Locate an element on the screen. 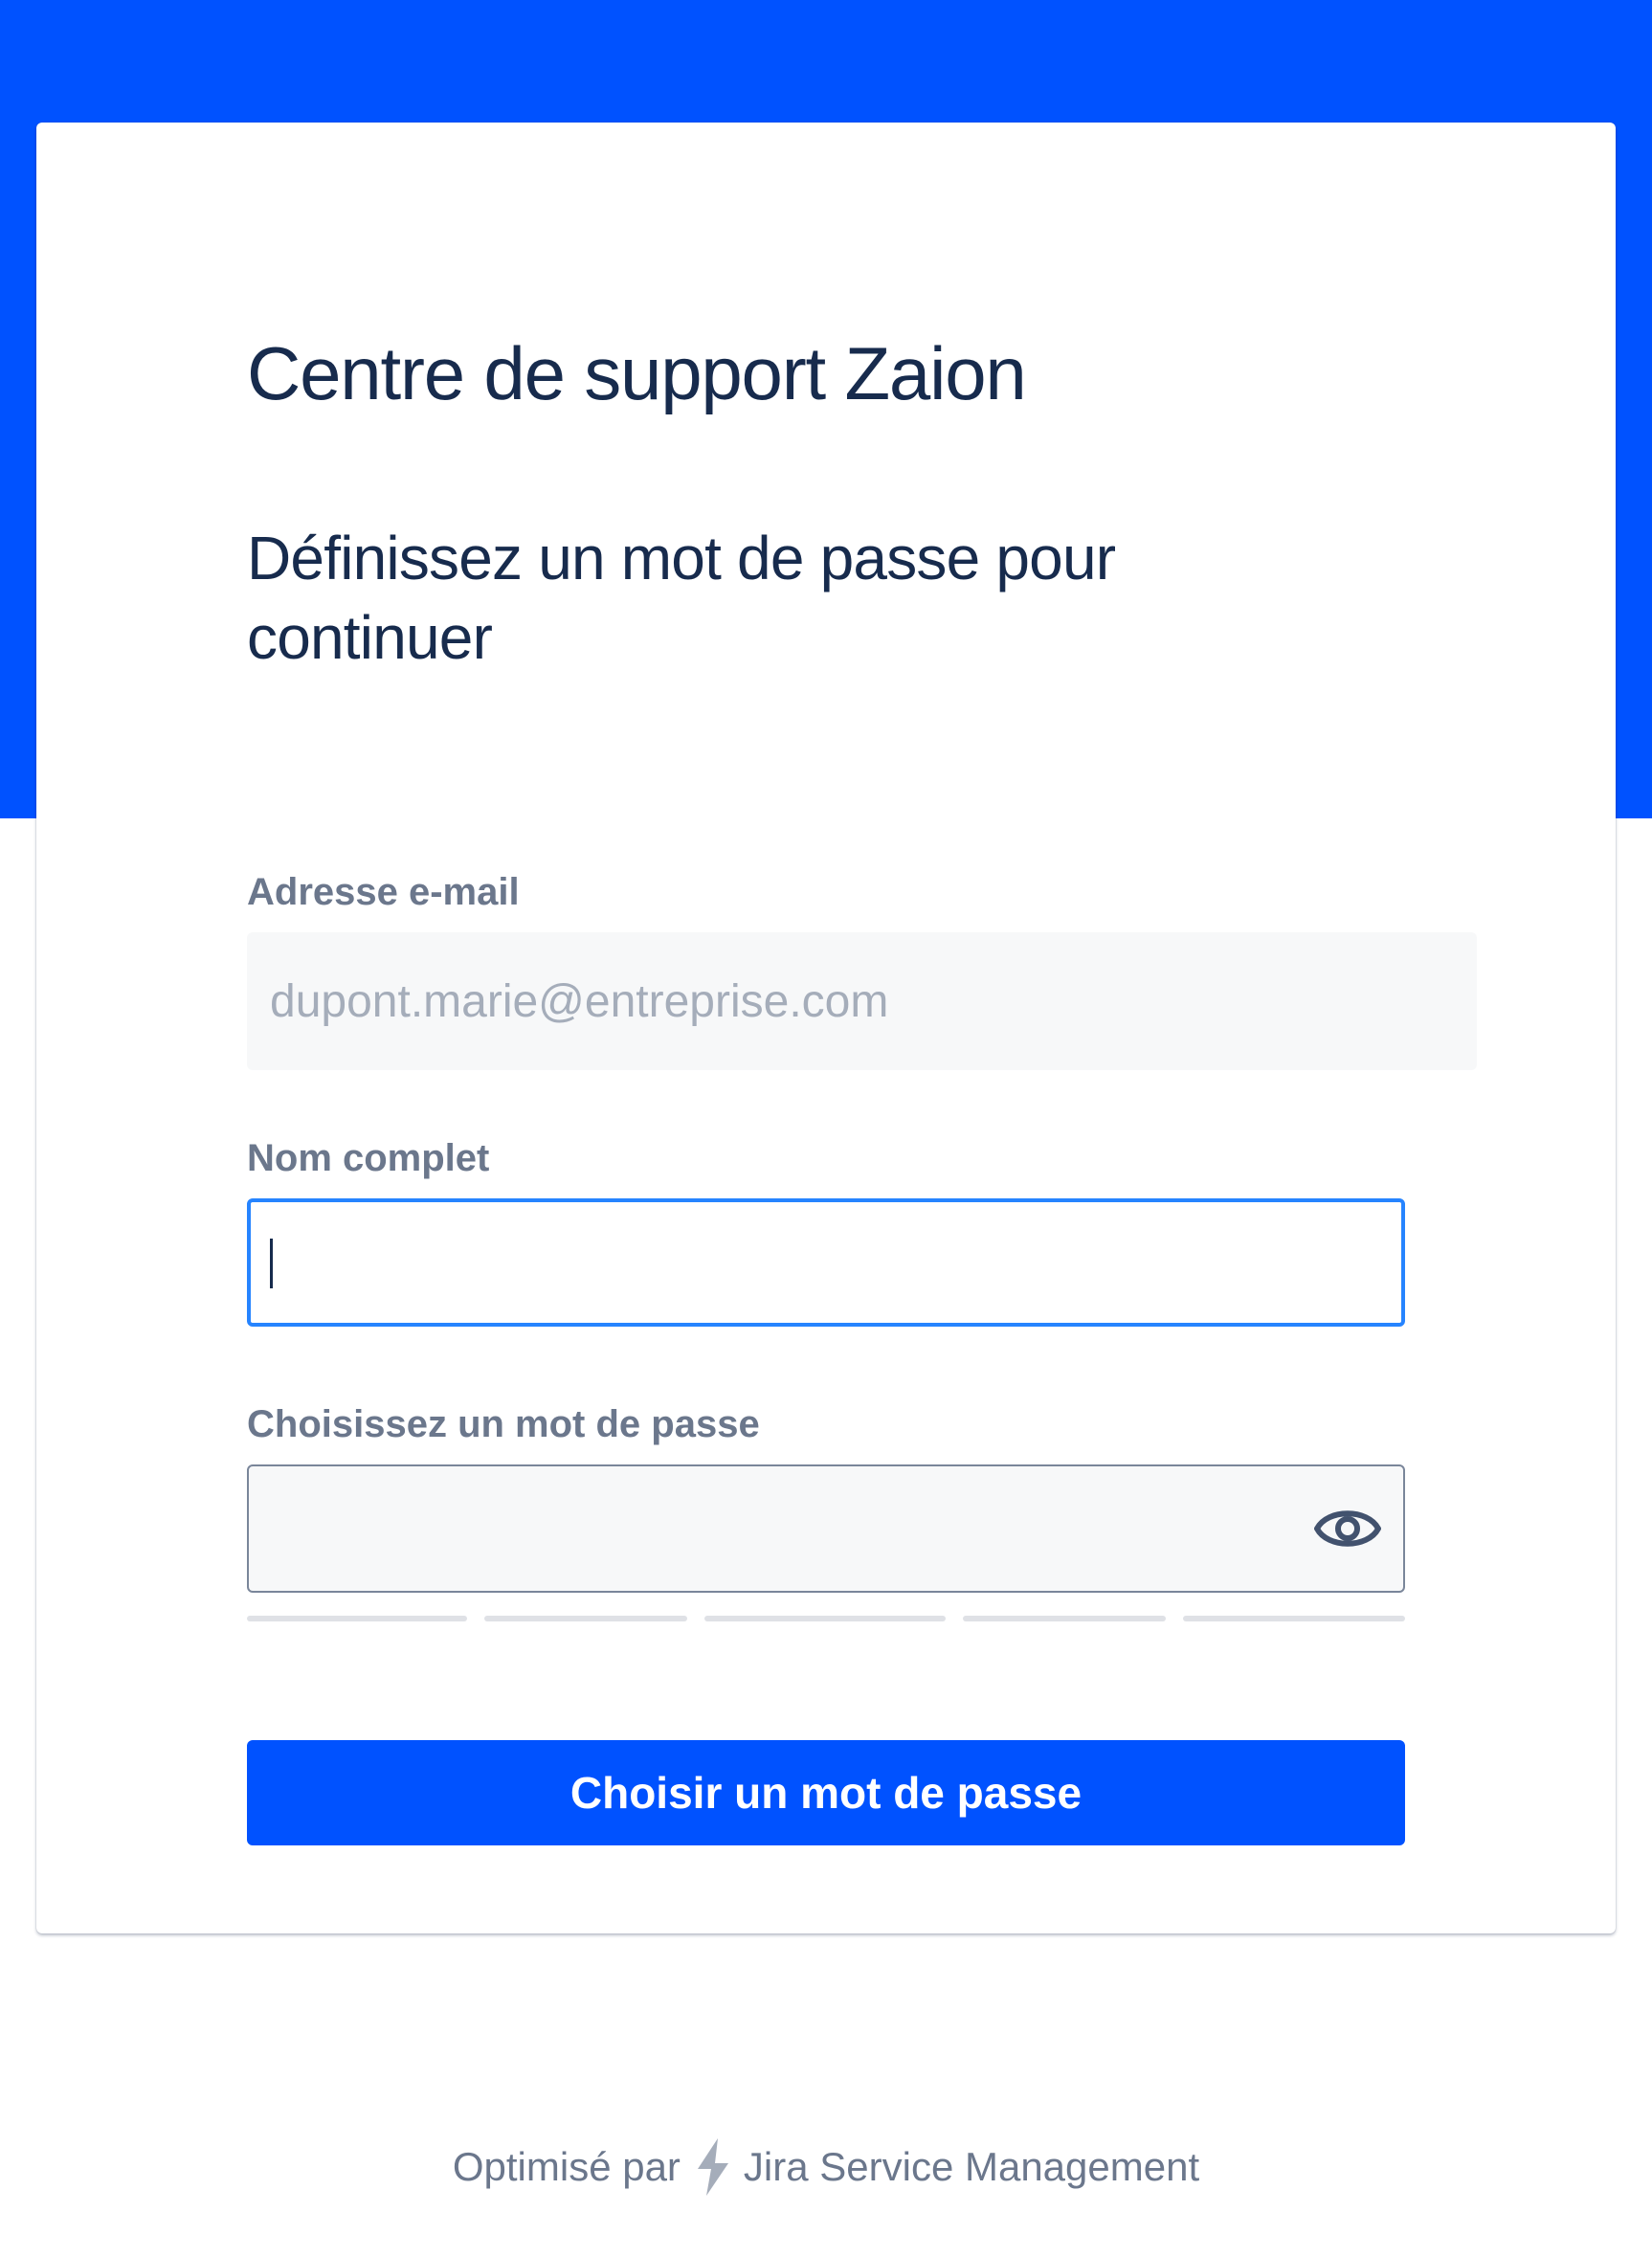 Image resolution: width=1652 pixels, height=2257 pixels. jira-service-management-link: Jira Service Management is located at coordinates (971, 2167).